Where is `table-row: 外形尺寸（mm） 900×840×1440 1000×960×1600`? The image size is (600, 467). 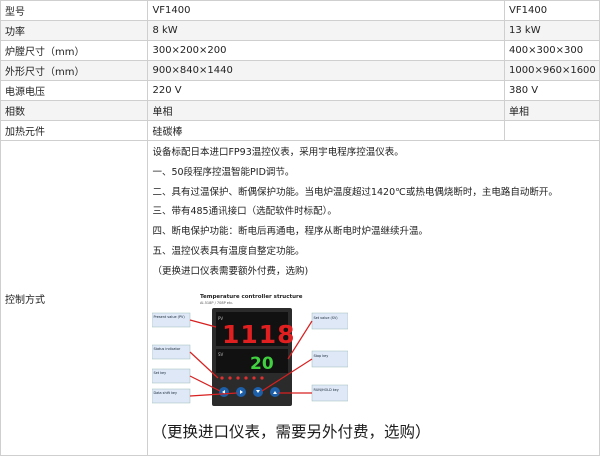 table-row: 外形尺寸（mm） 900×840×1440 1000×960×1600 is located at coordinates (300, 70).